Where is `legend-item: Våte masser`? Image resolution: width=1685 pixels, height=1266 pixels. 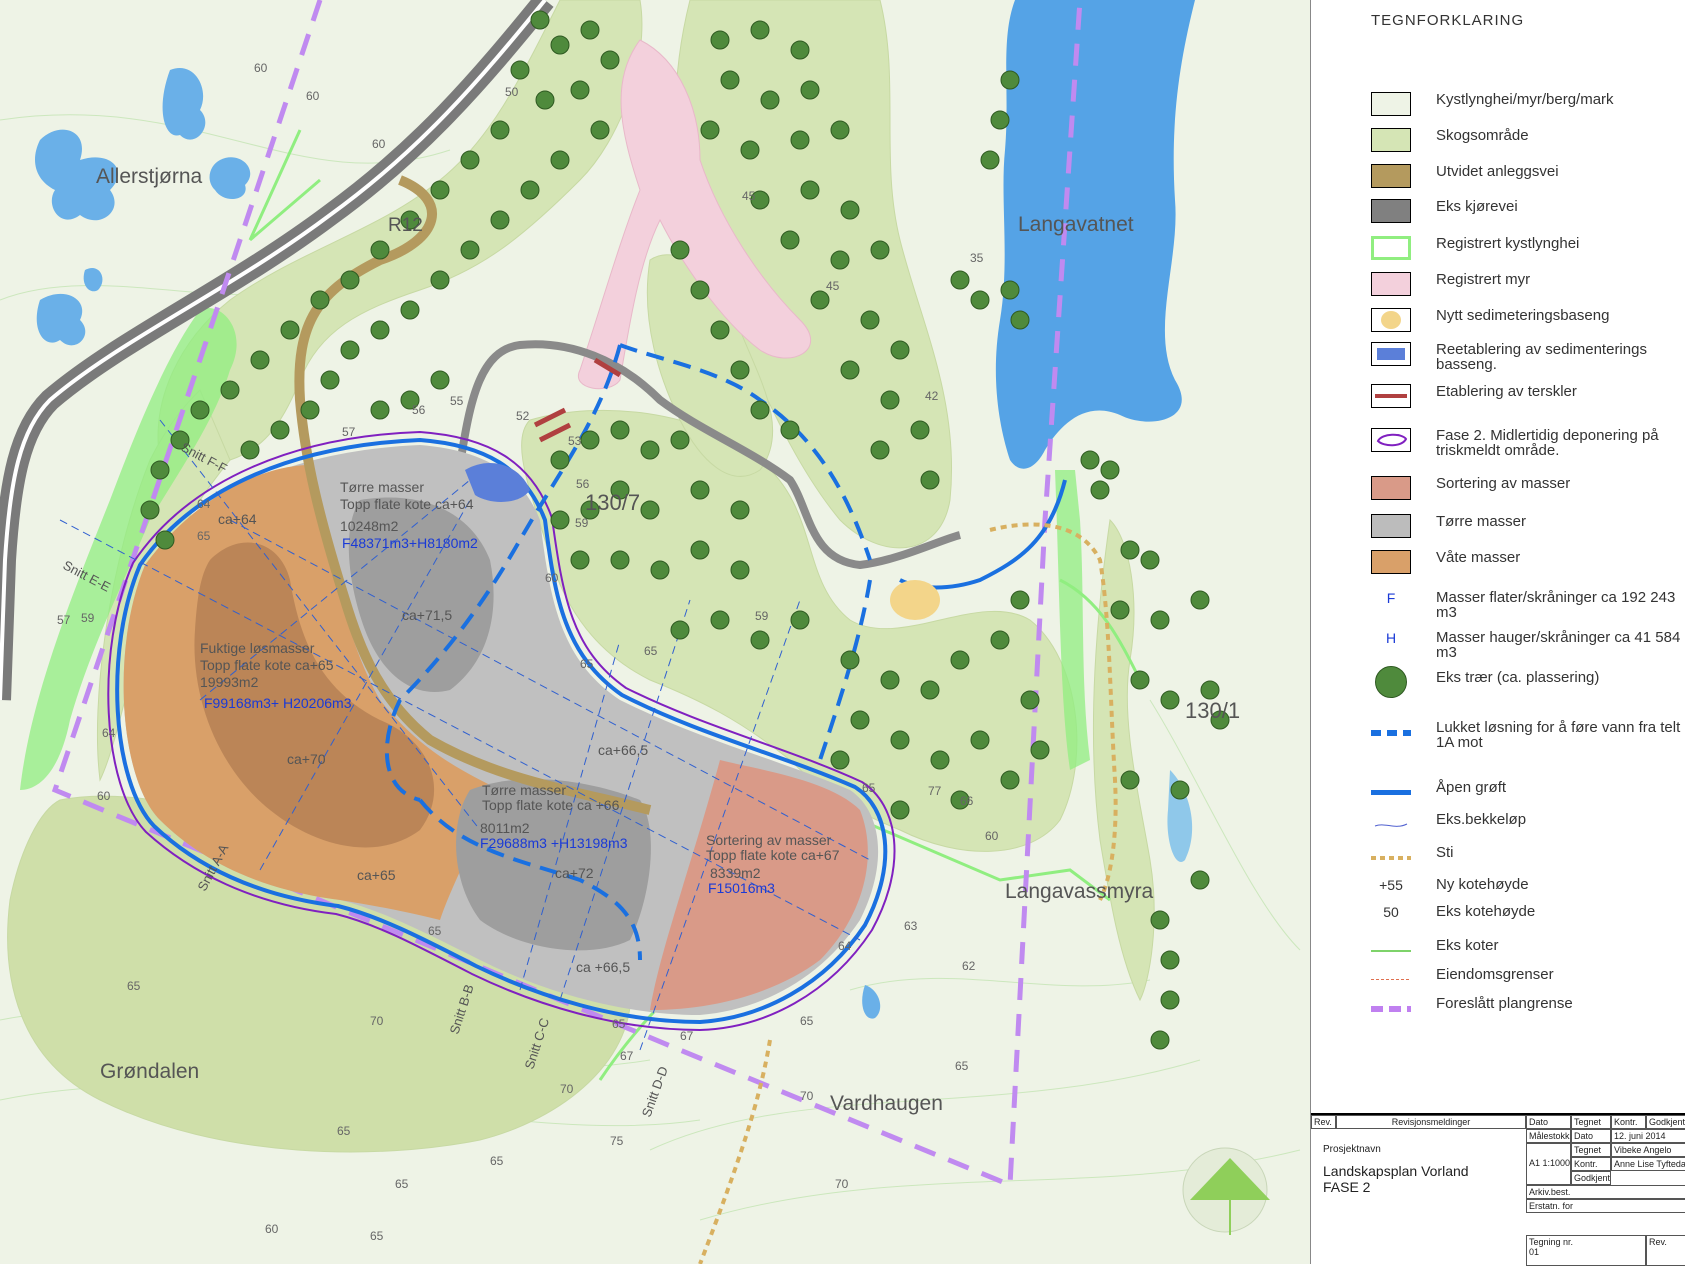 legend-item: Våte masser is located at coordinates (1528, 563).